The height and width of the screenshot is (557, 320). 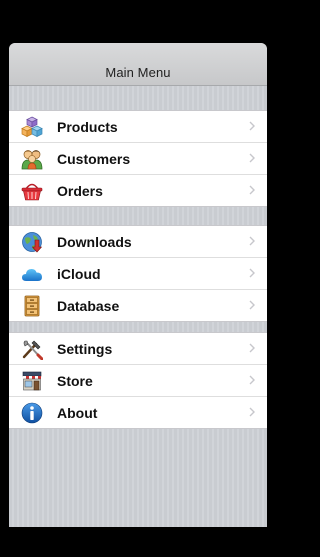 I want to click on menu-item-products: Products, so click(x=138, y=127).